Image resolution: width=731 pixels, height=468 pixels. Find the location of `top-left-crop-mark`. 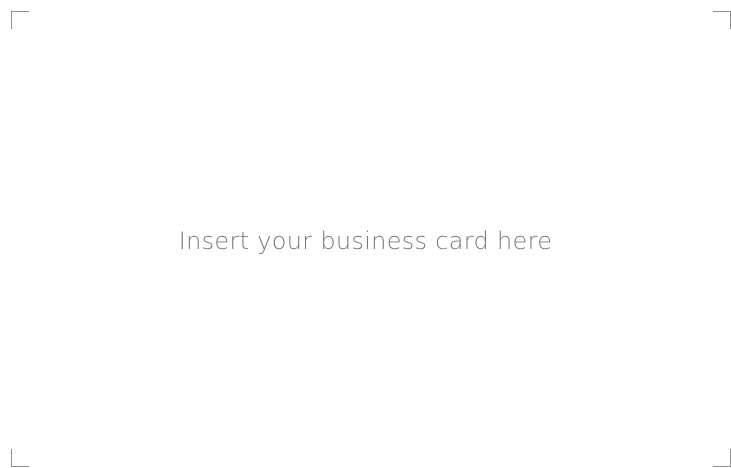

top-left-crop-mark is located at coordinates (20, 20).